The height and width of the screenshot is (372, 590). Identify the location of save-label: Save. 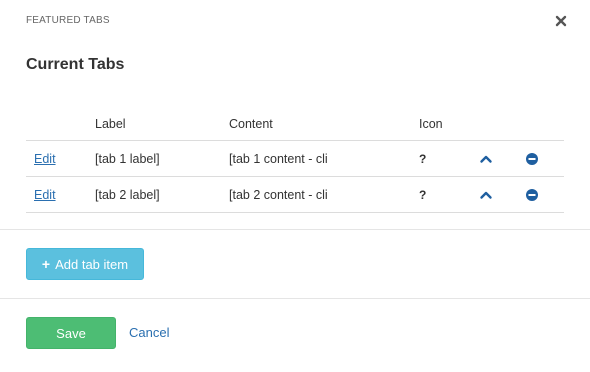
(71, 333).